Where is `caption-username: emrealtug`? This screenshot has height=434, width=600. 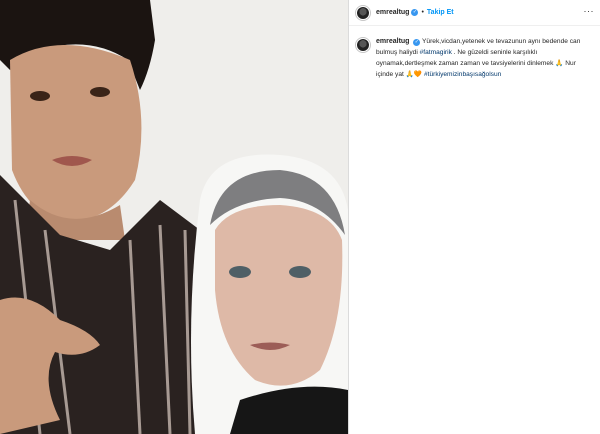
caption-username: emrealtug is located at coordinates (392, 41).